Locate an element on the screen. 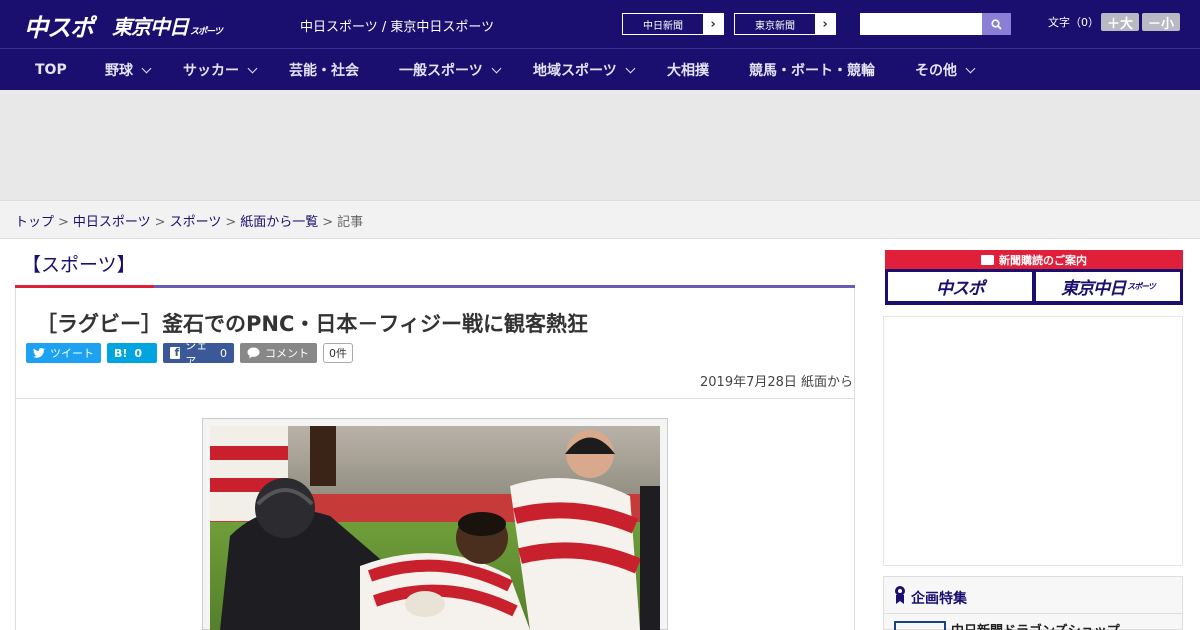  comment-count: 0件 is located at coordinates (338, 353).